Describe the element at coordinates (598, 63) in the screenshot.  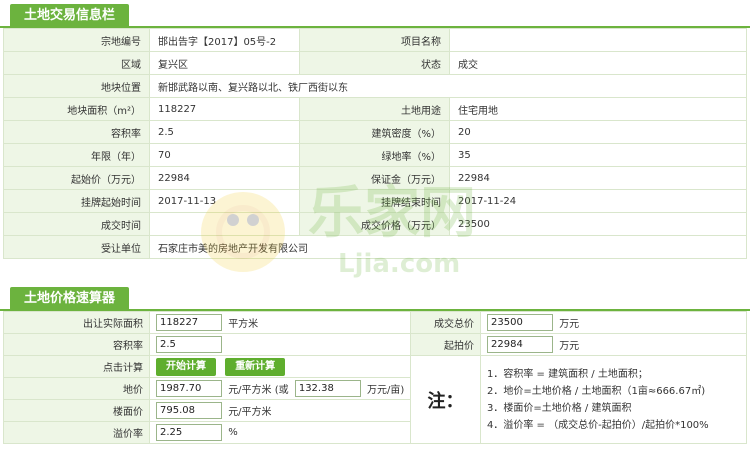
I see `info-value: 成交` at that location.